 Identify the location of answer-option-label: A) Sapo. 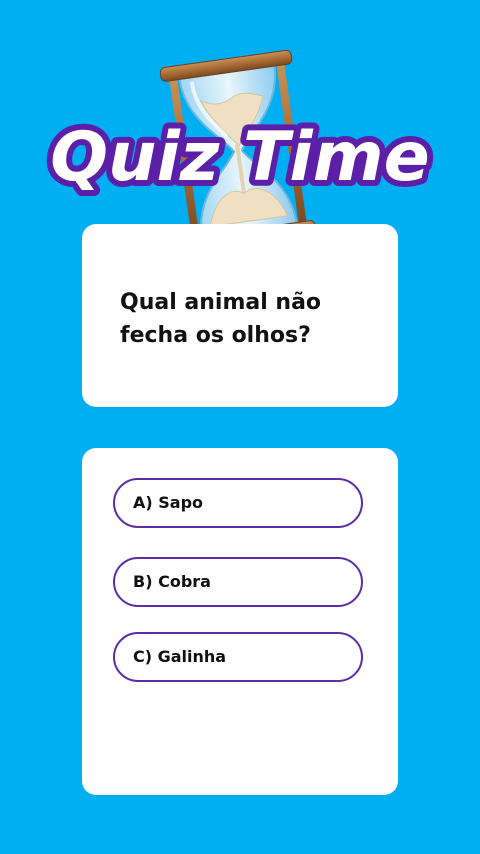
(168, 502).